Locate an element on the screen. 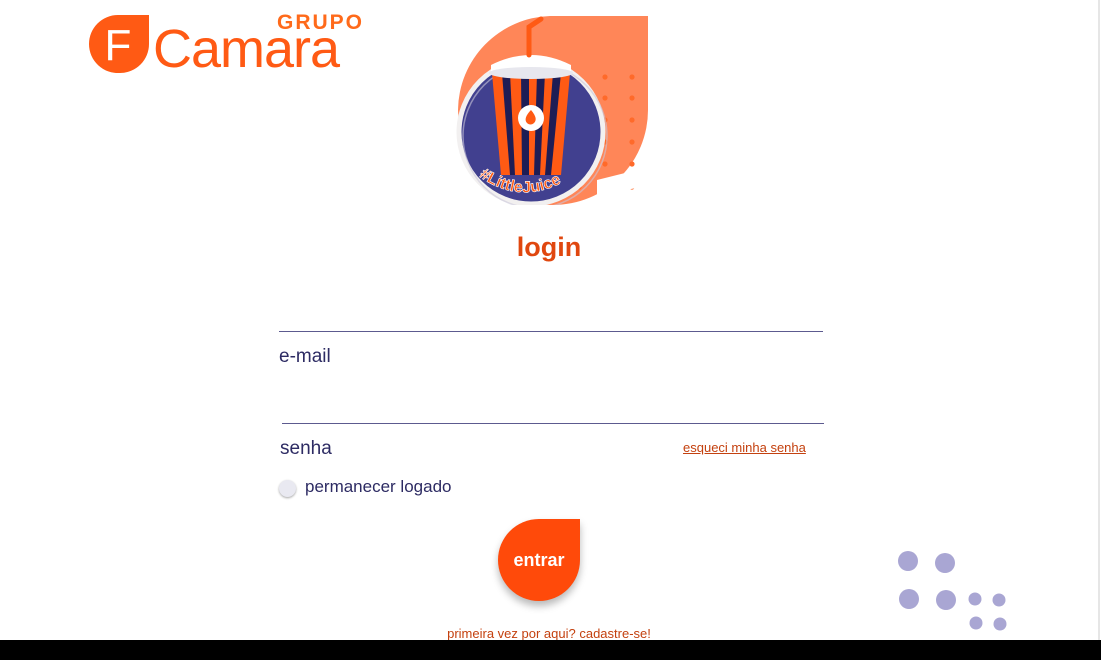  forgot-password-link: esqueci minha senha is located at coordinates (744, 447).